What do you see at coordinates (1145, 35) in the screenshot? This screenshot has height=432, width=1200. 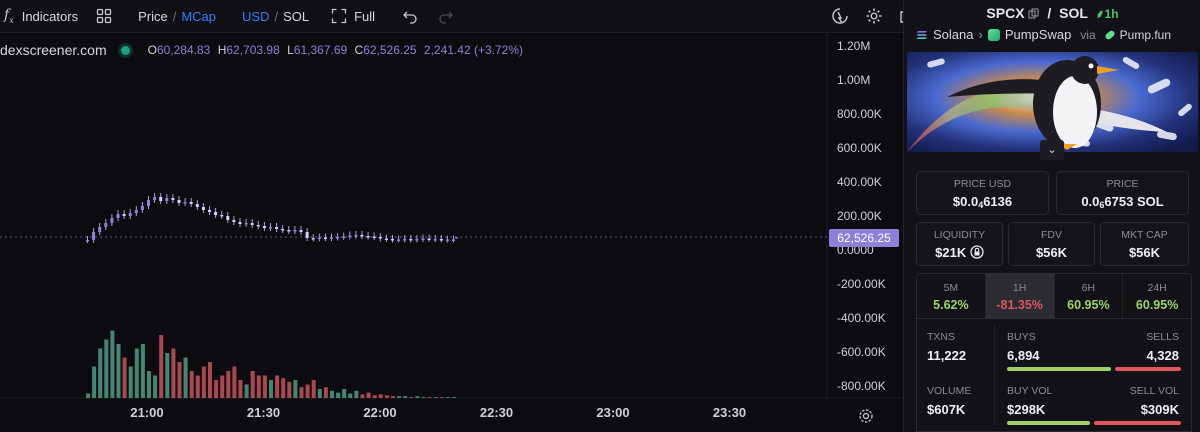 I see `launchpad-link: Pump.fun` at bounding box center [1145, 35].